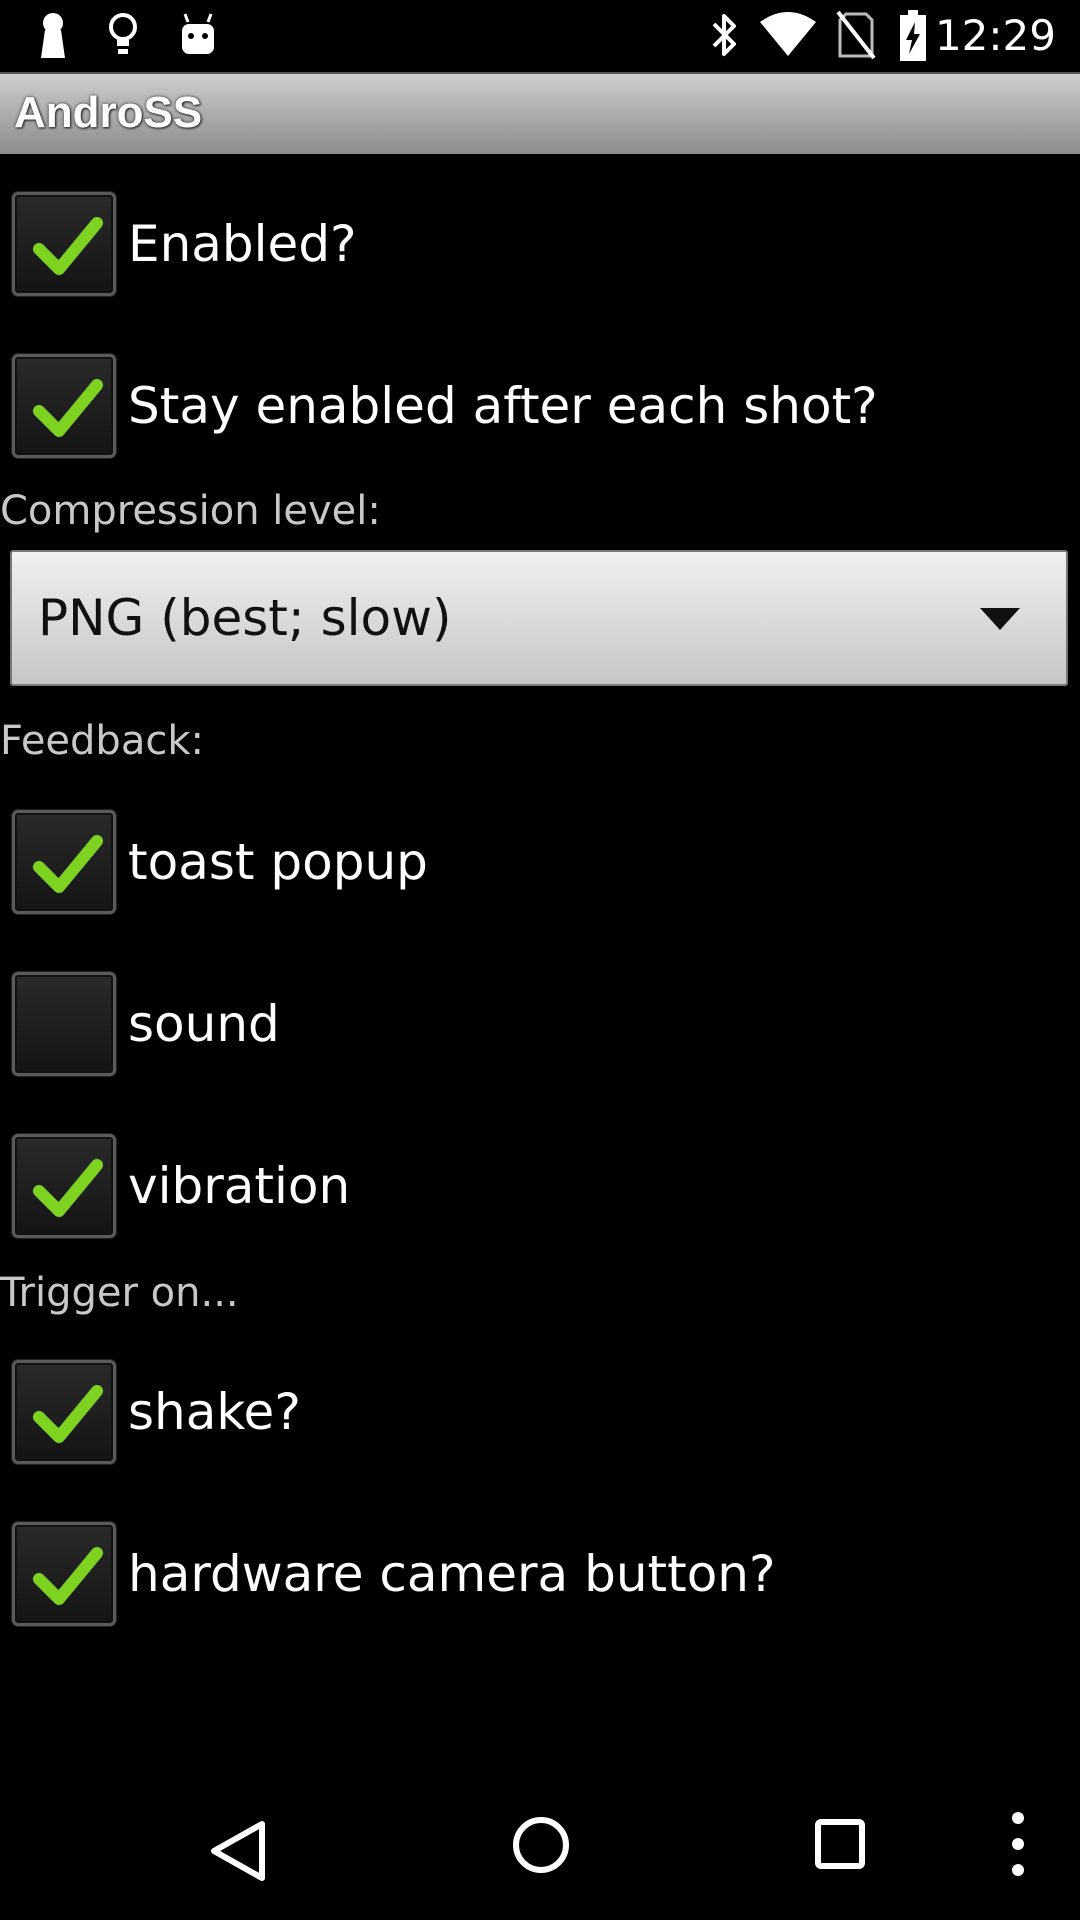 Image resolution: width=1080 pixels, height=1920 pixels. What do you see at coordinates (995, 35) in the screenshot?
I see `status-clock: 12:29` at bounding box center [995, 35].